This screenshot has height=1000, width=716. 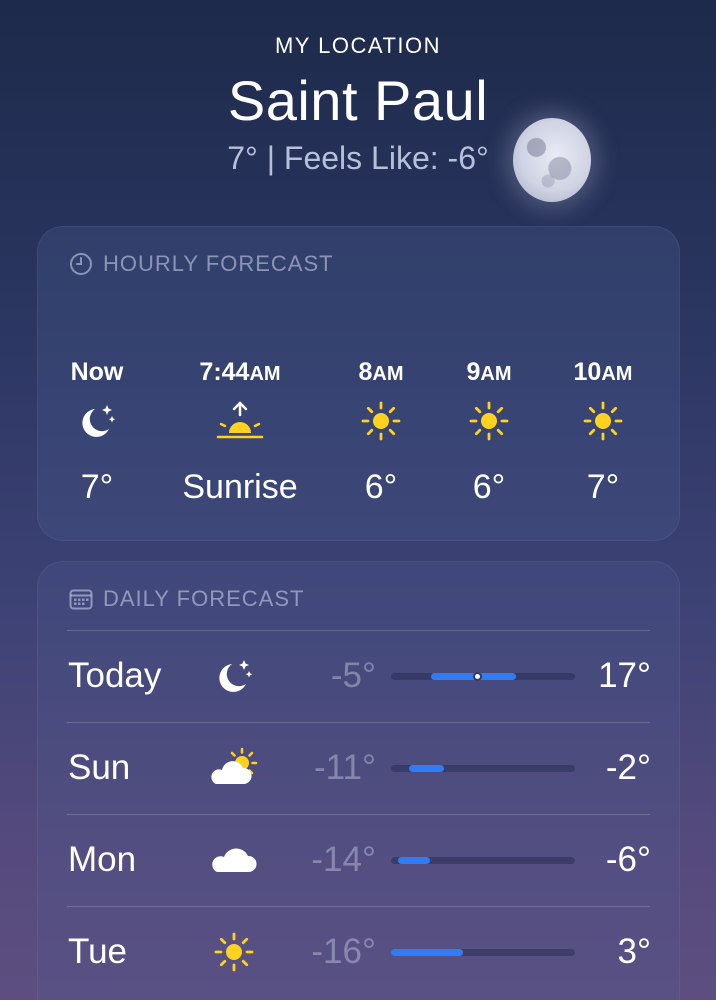 What do you see at coordinates (81, 264) in the screenshot?
I see `clock-icon` at bounding box center [81, 264].